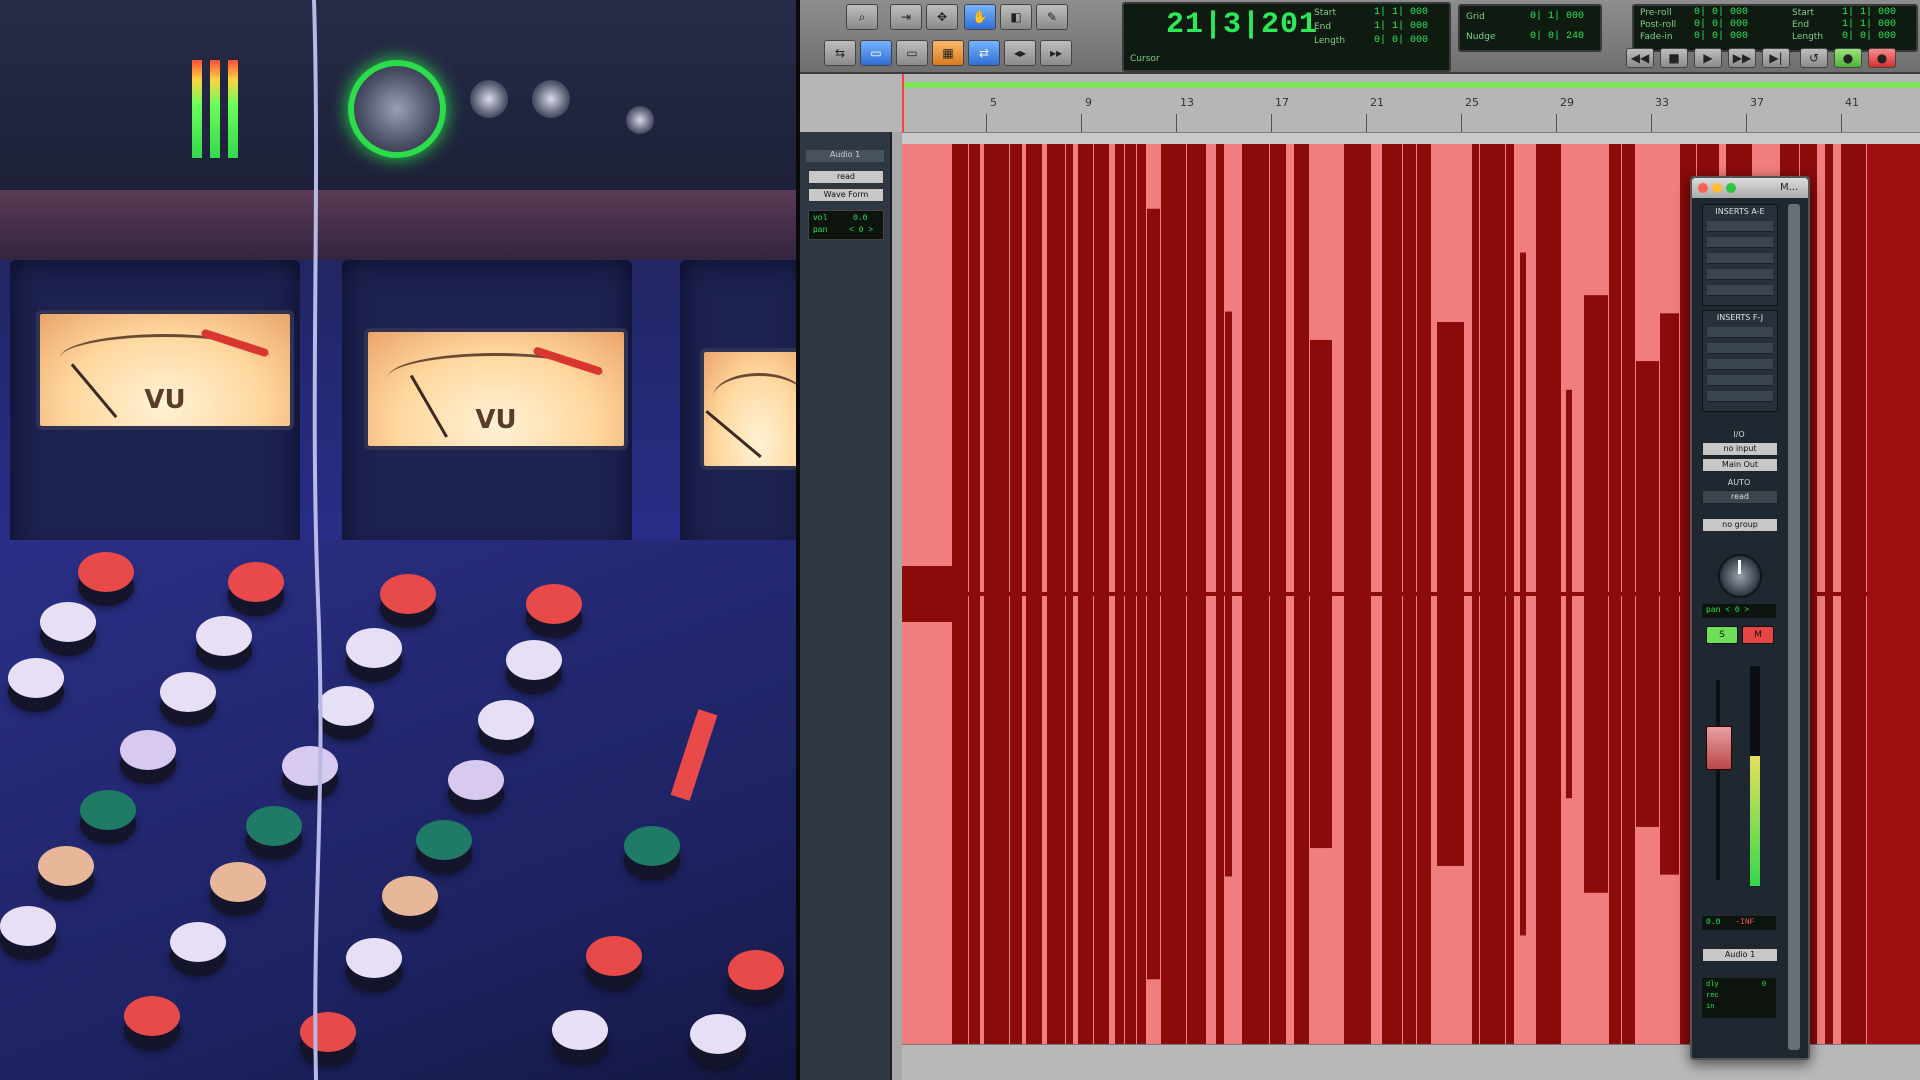  I want to click on mixer-pan-value: < 0 >, so click(1737, 610).